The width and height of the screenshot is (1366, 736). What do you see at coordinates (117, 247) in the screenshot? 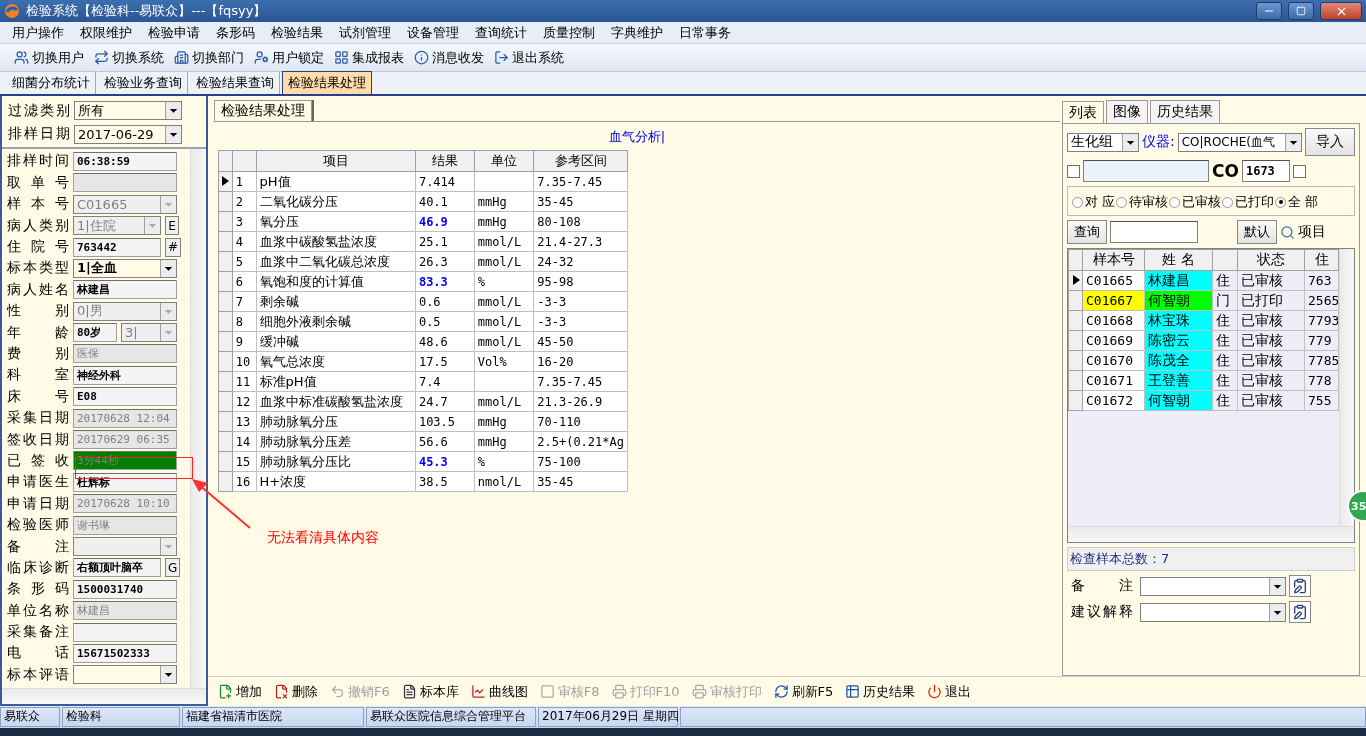
I see `input-field: 763442` at bounding box center [117, 247].